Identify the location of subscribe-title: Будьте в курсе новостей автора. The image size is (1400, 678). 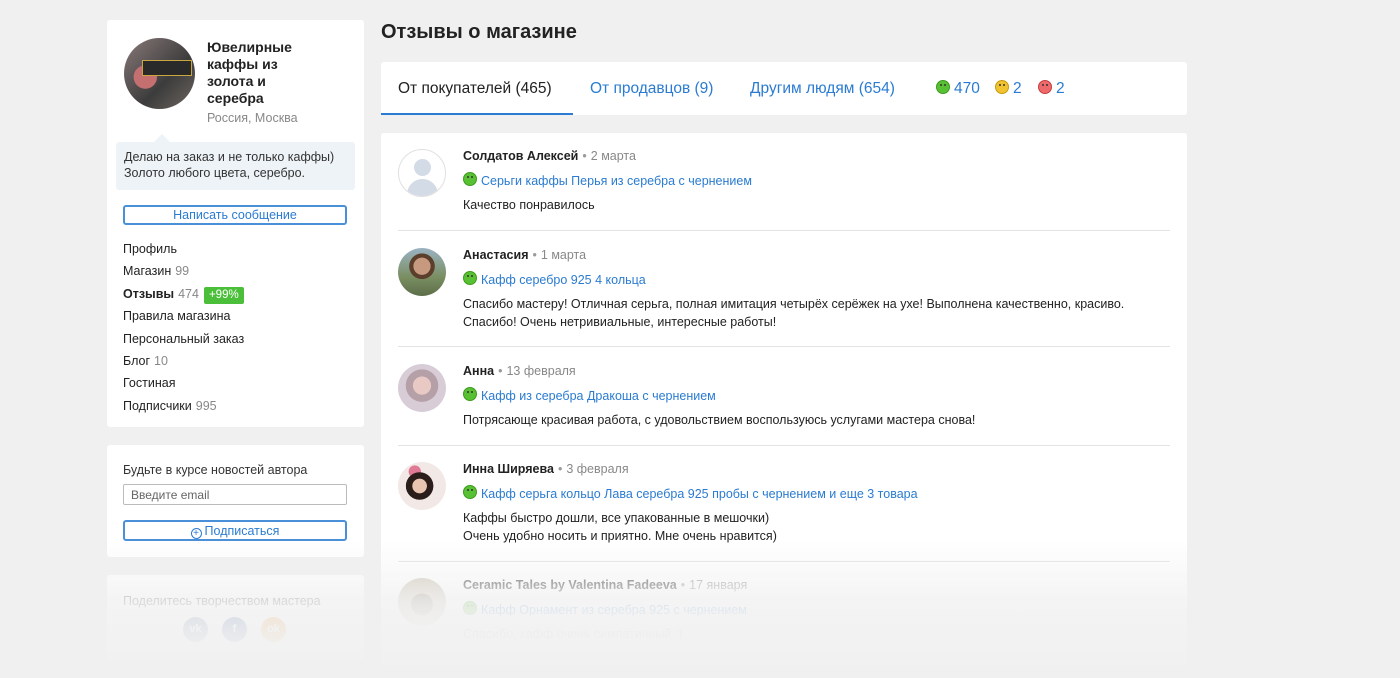
(215, 470).